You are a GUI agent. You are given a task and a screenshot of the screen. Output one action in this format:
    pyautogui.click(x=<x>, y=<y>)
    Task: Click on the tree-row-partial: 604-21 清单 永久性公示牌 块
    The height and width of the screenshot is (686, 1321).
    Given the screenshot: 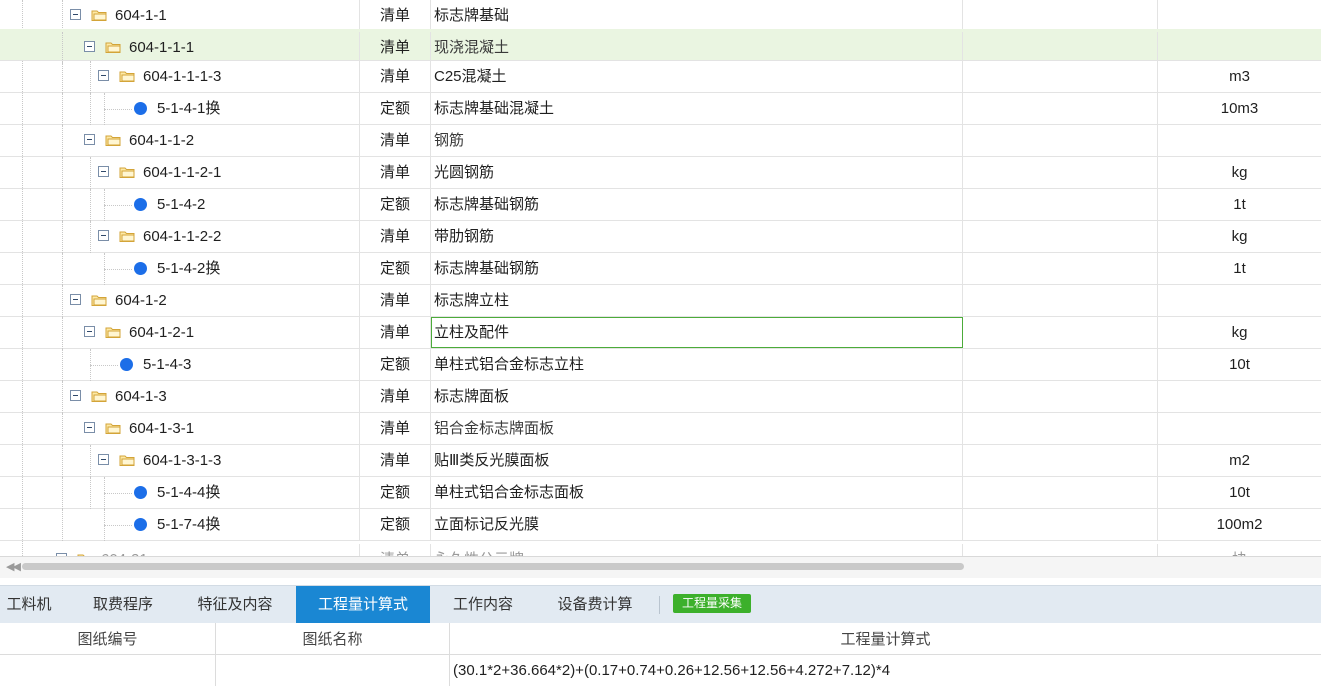 What is the action you would take?
    pyautogui.click(x=660, y=548)
    